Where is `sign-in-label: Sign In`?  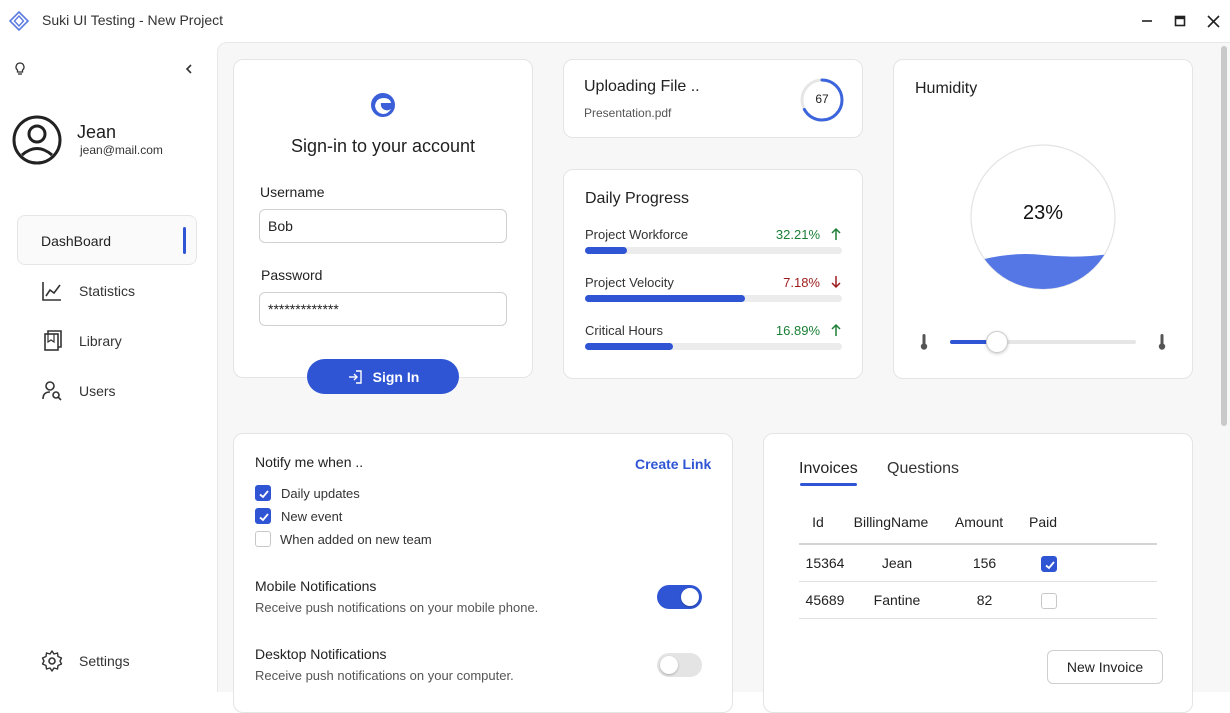 sign-in-label: Sign In is located at coordinates (396, 376).